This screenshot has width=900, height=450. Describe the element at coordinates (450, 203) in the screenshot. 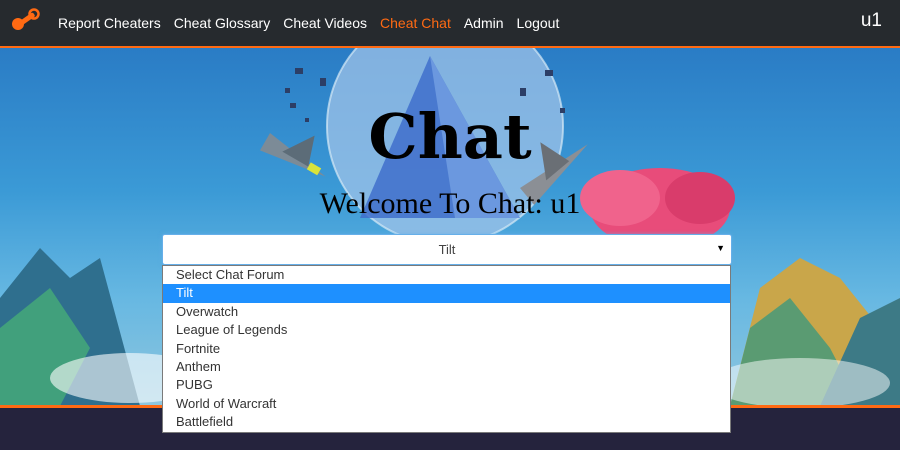

I see `welcome-subtitle: Welcome To Chat: u1` at that location.